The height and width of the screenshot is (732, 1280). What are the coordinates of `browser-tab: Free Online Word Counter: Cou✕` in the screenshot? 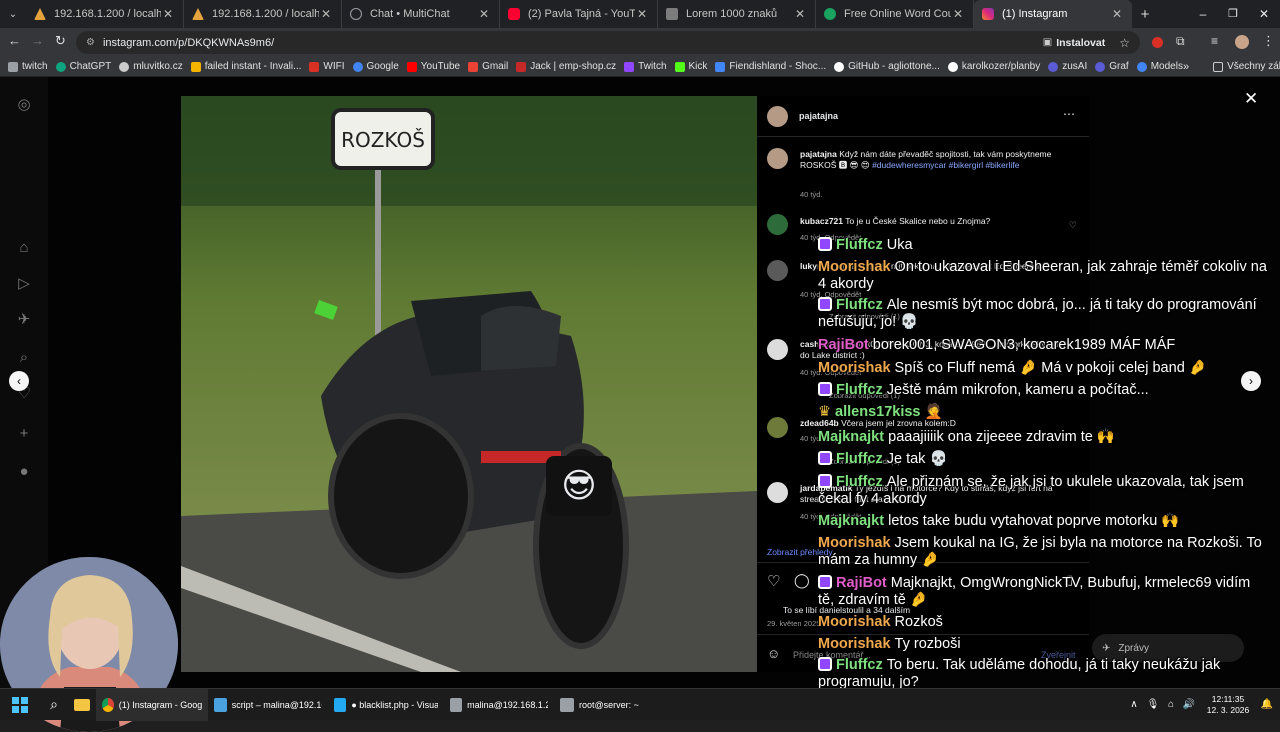 It's located at (895, 14).